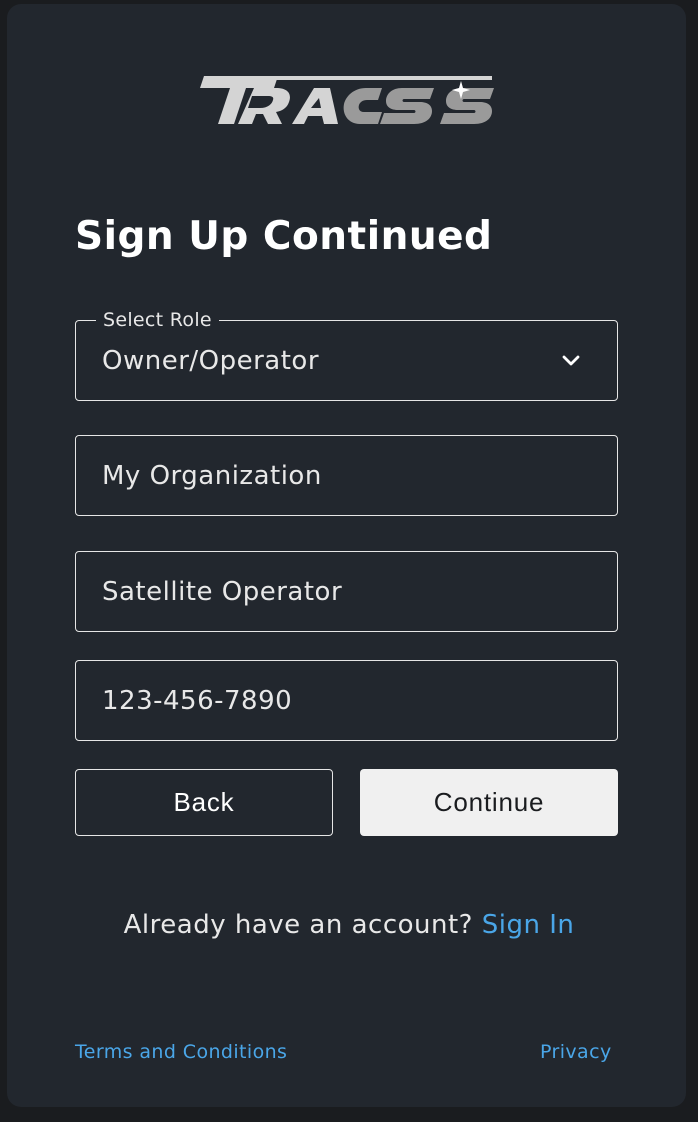 This screenshot has width=698, height=1122. I want to click on signin-prompt-row: Already have an account? Sign In, so click(349, 925).